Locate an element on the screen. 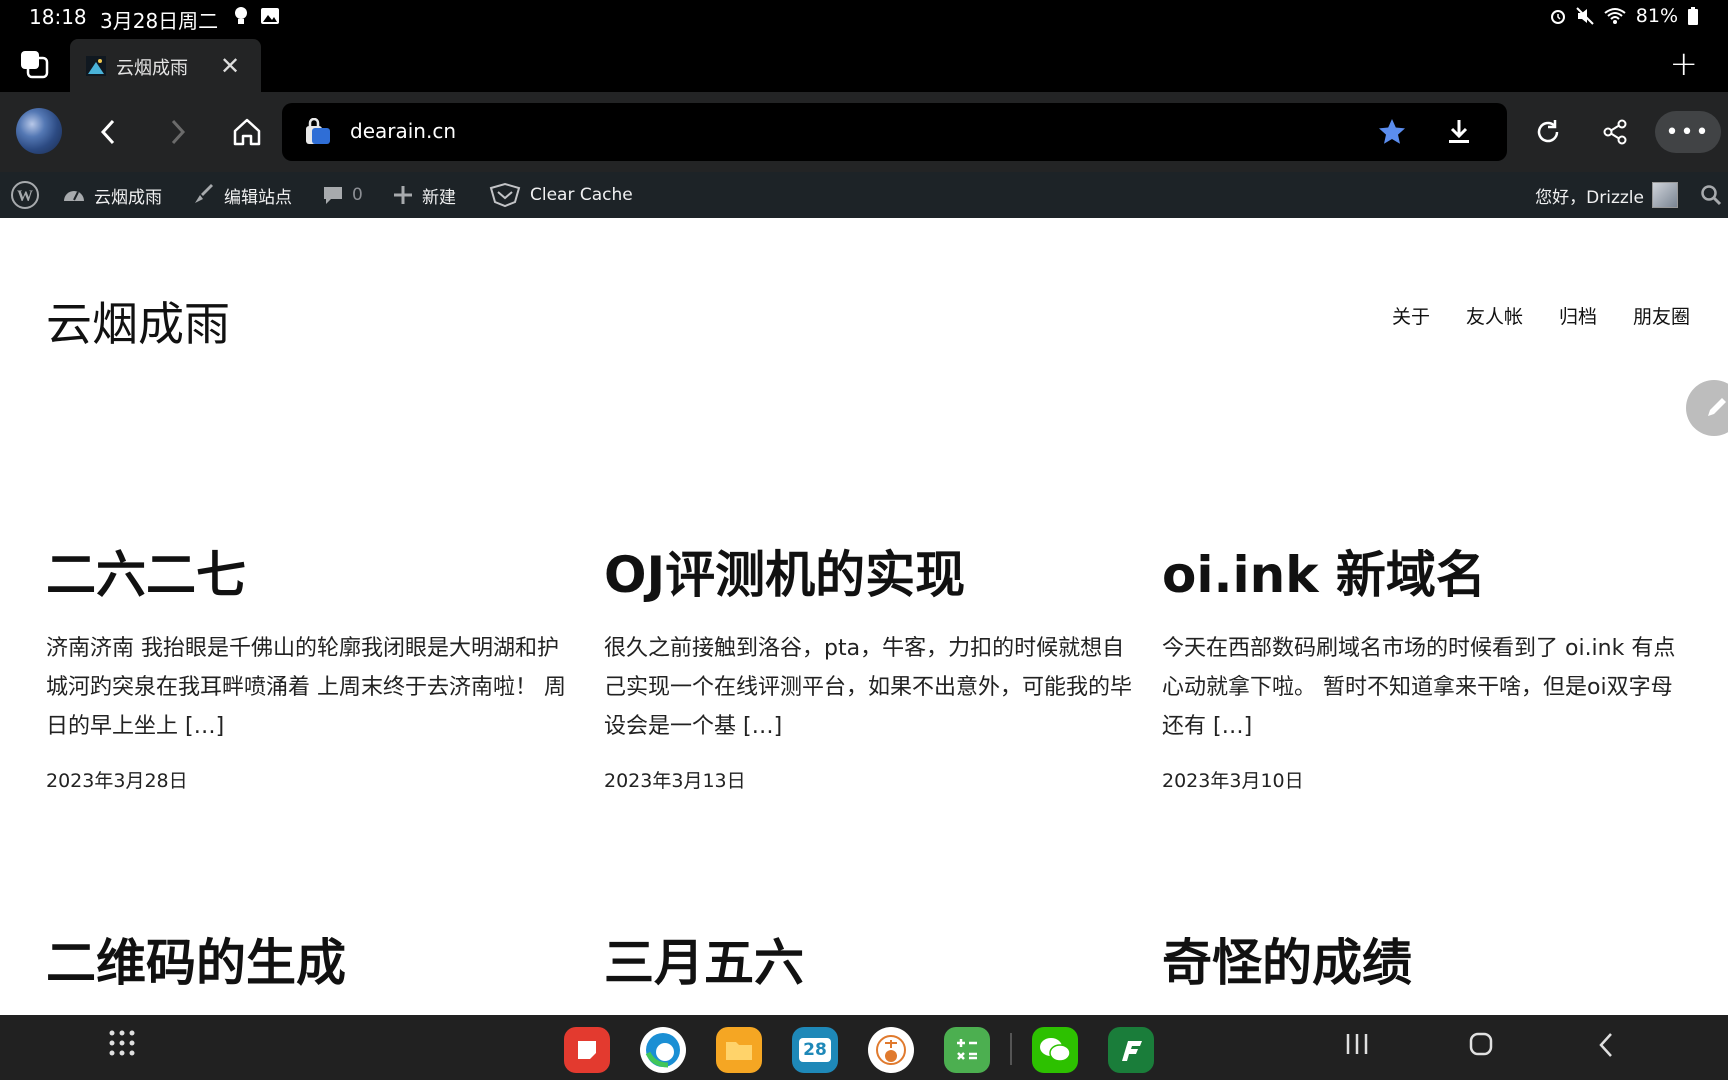  calendar-day: 28 is located at coordinates (815, 1050).